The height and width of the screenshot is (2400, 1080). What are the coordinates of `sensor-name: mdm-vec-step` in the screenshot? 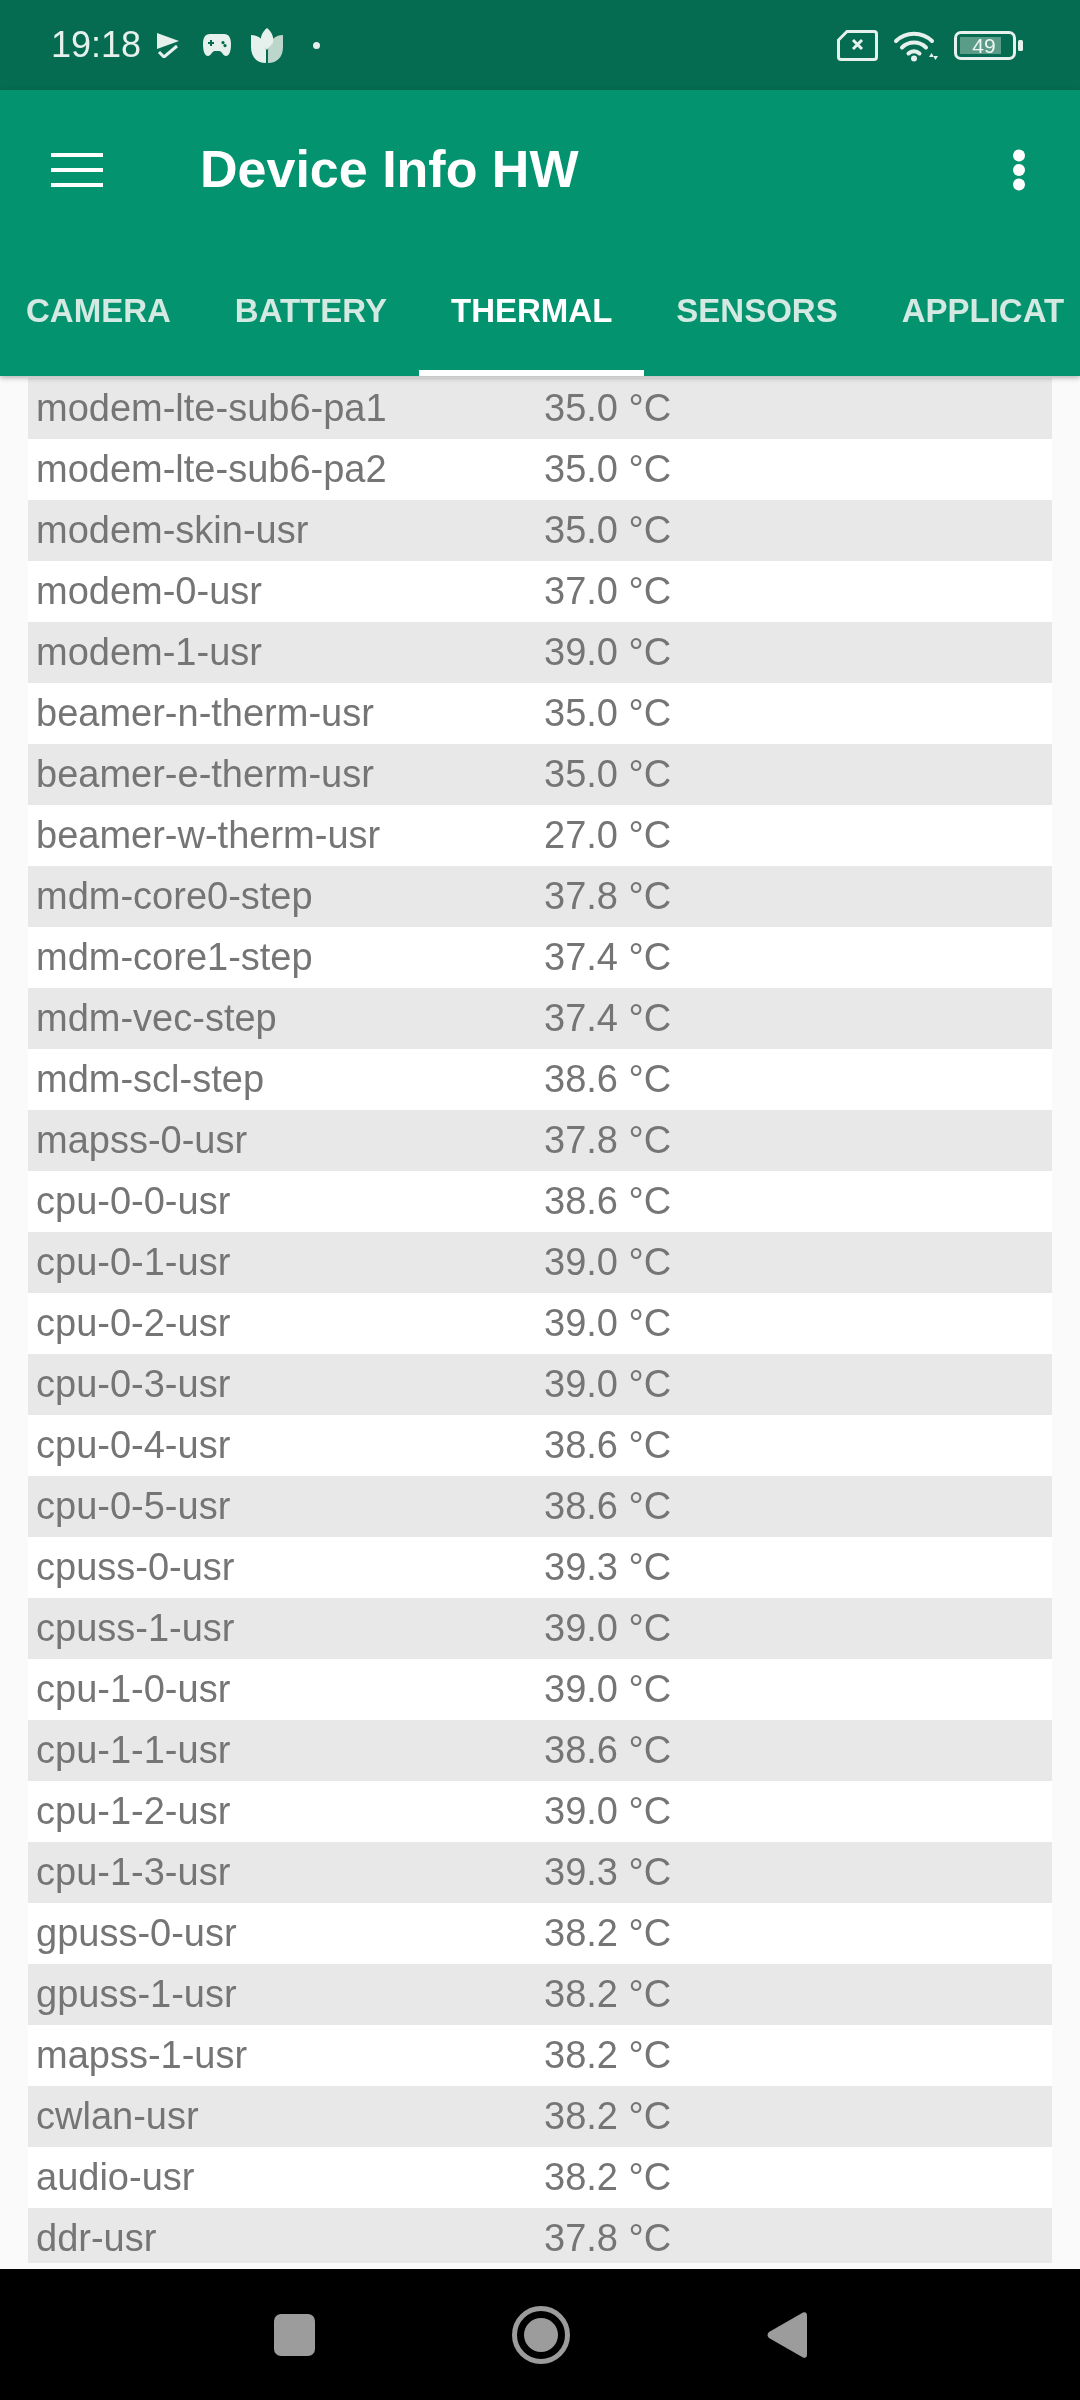 It's located at (156, 1018).